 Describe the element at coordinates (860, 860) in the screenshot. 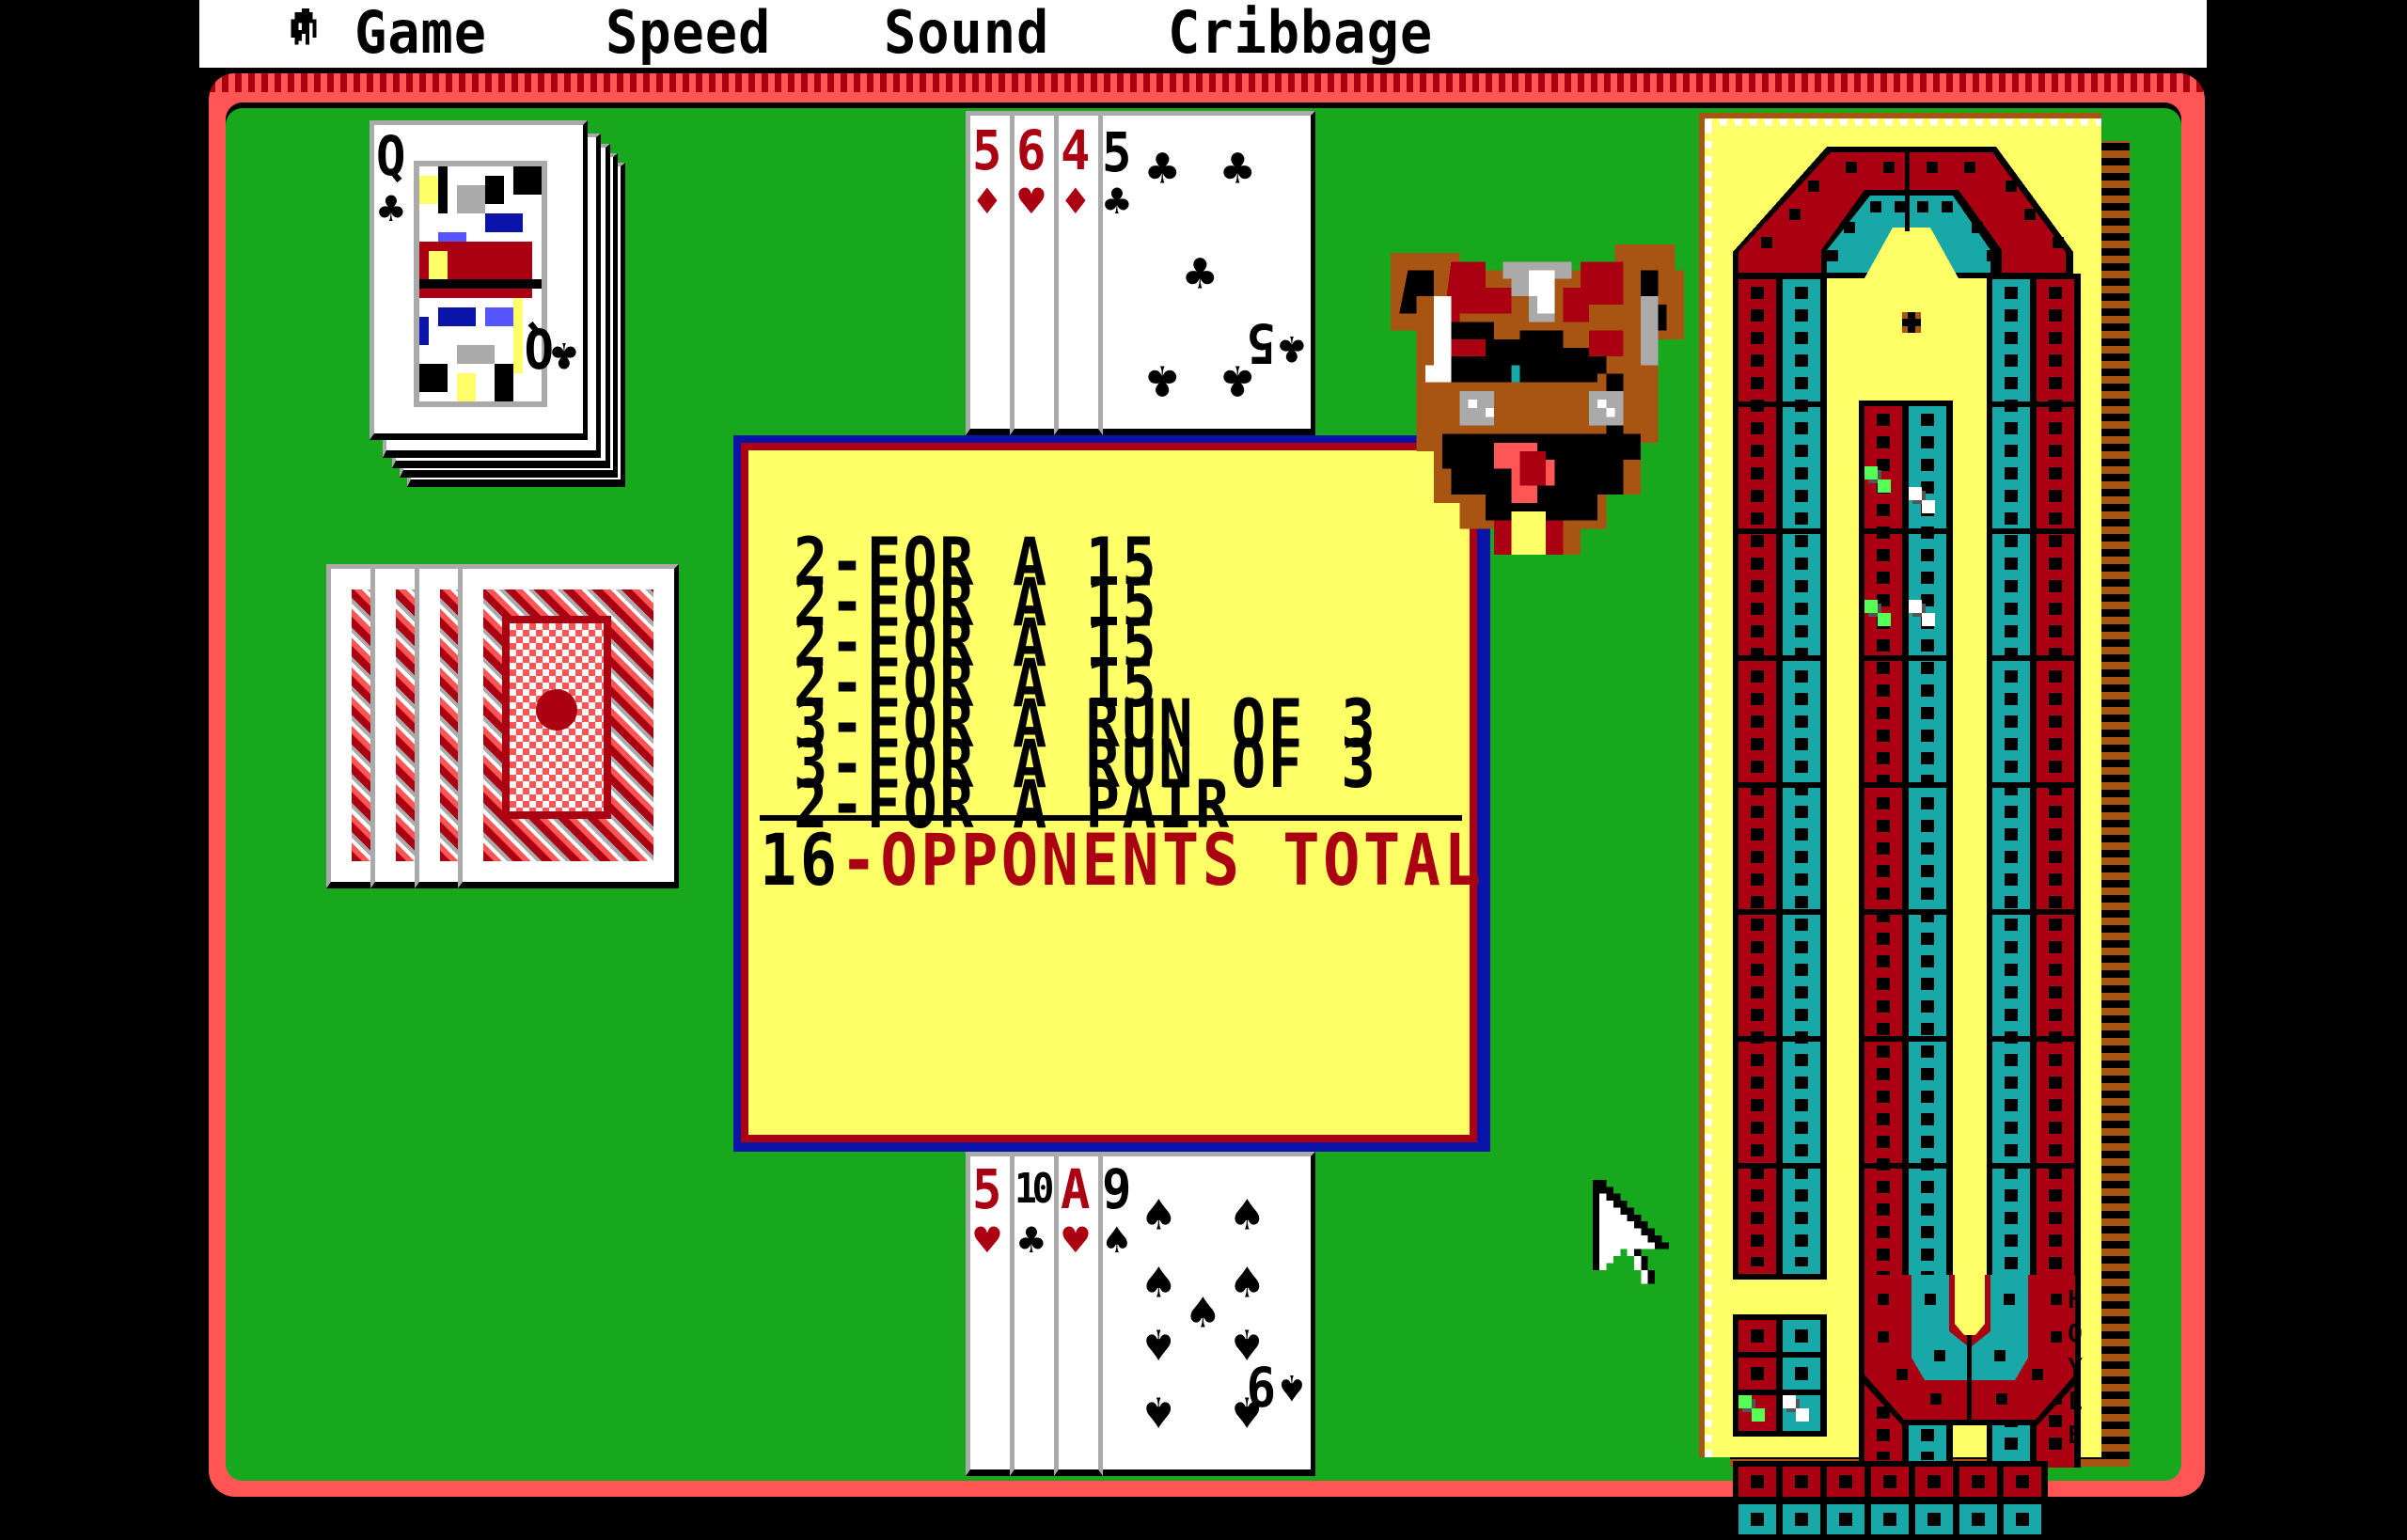

I see `total-sep: -` at that location.